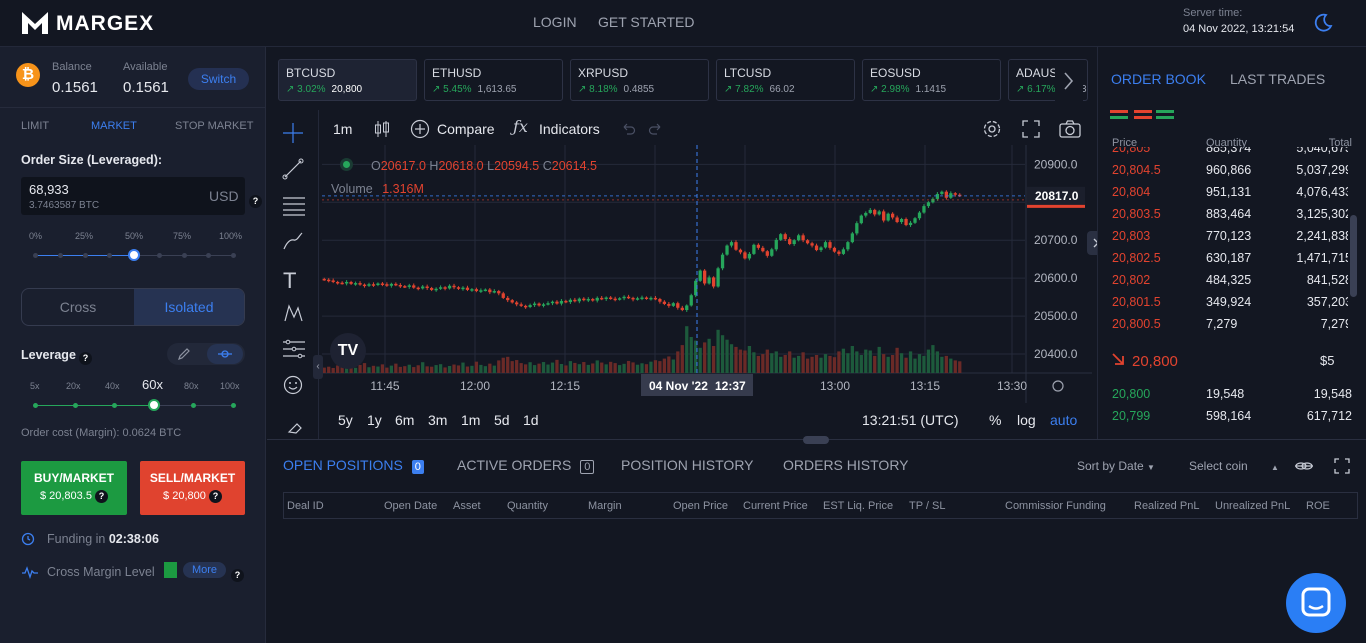 The height and width of the screenshot is (643, 1366). I want to click on sell-market-button: SELL/MARKET $ 20,800 ?, so click(192, 488).